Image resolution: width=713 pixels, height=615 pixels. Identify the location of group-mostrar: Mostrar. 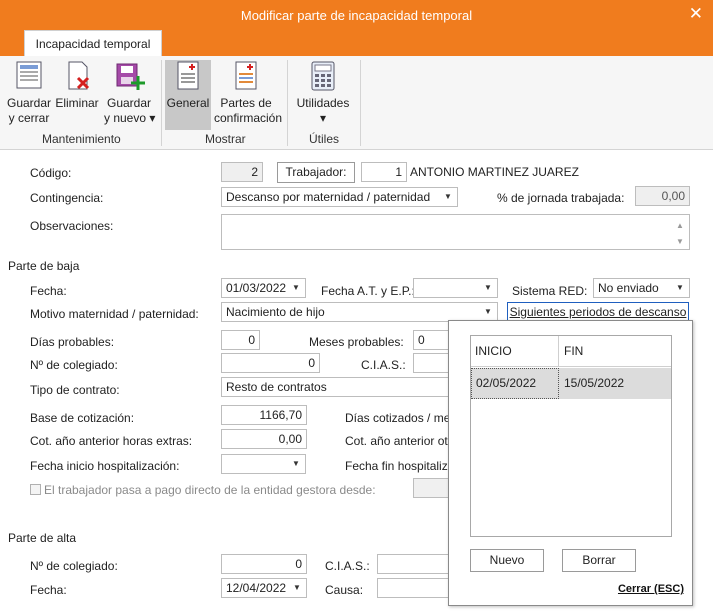
(225, 139).